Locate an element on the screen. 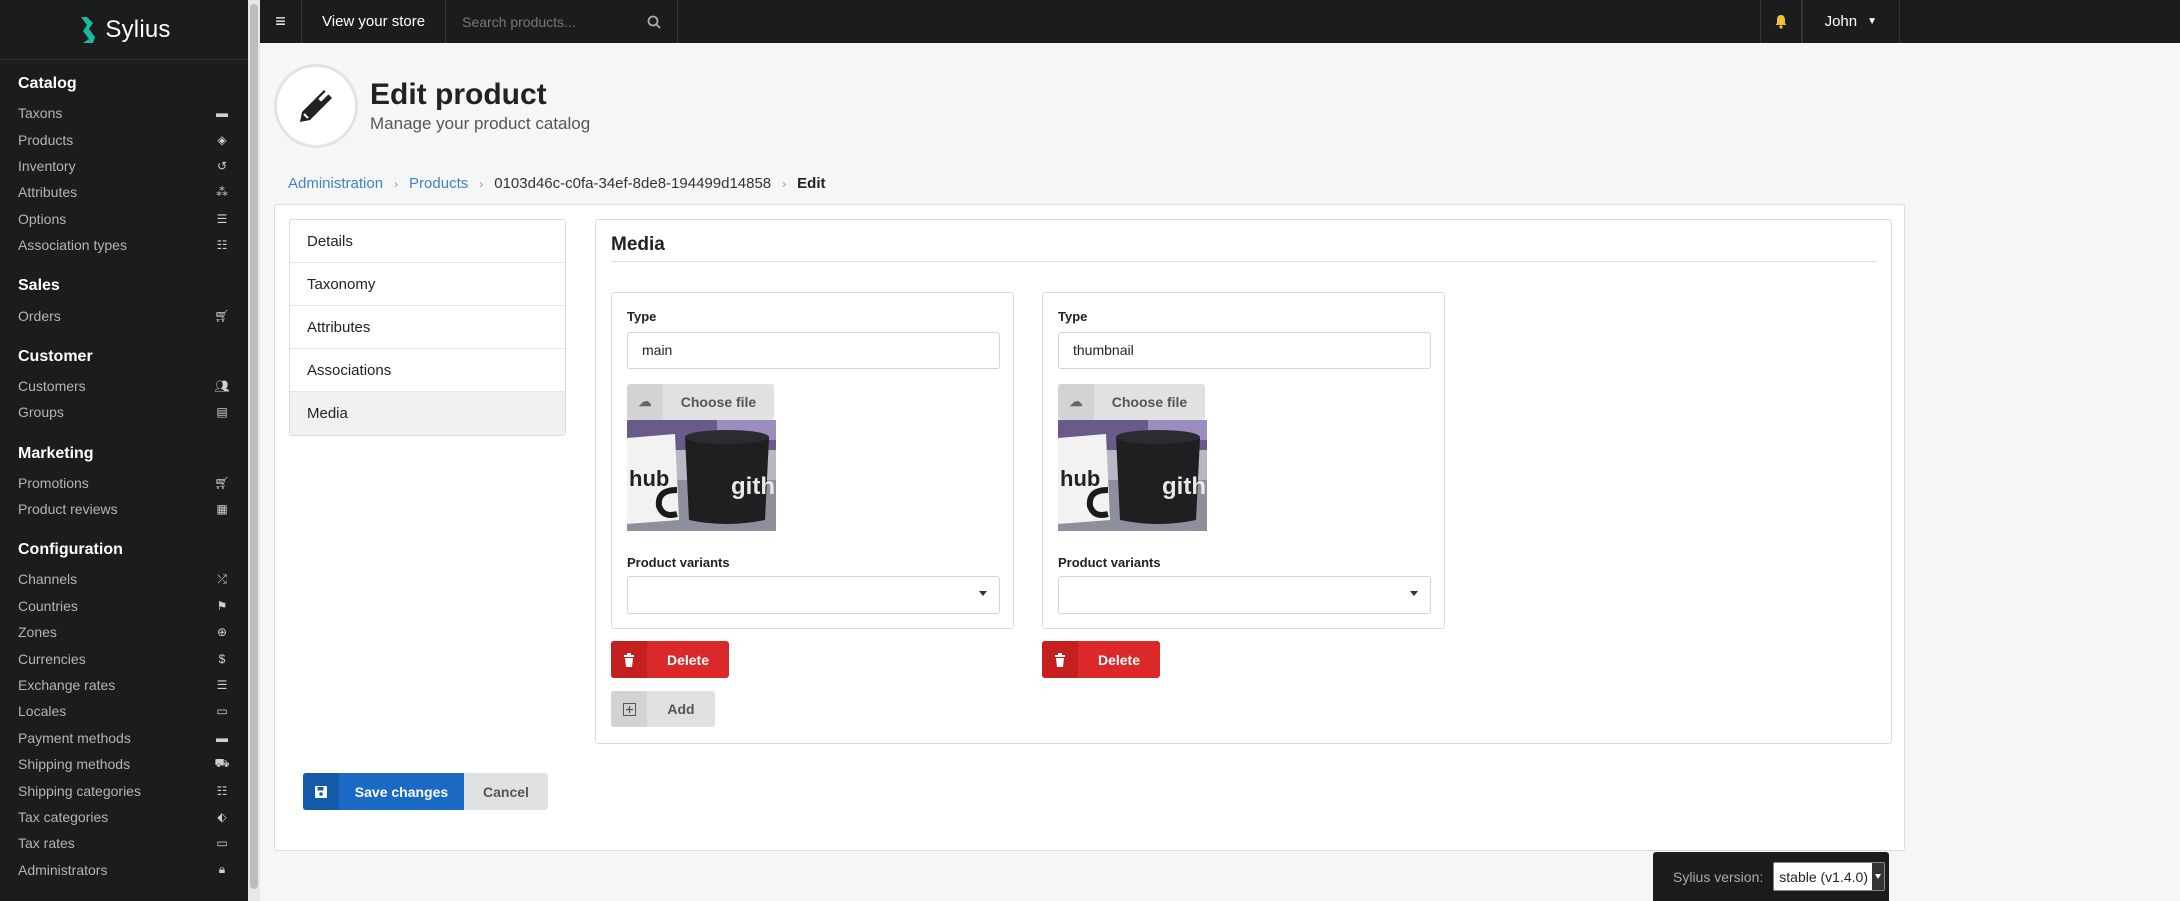  sidebar-item-channels: Channels ⤮ is located at coordinates (124, 579).